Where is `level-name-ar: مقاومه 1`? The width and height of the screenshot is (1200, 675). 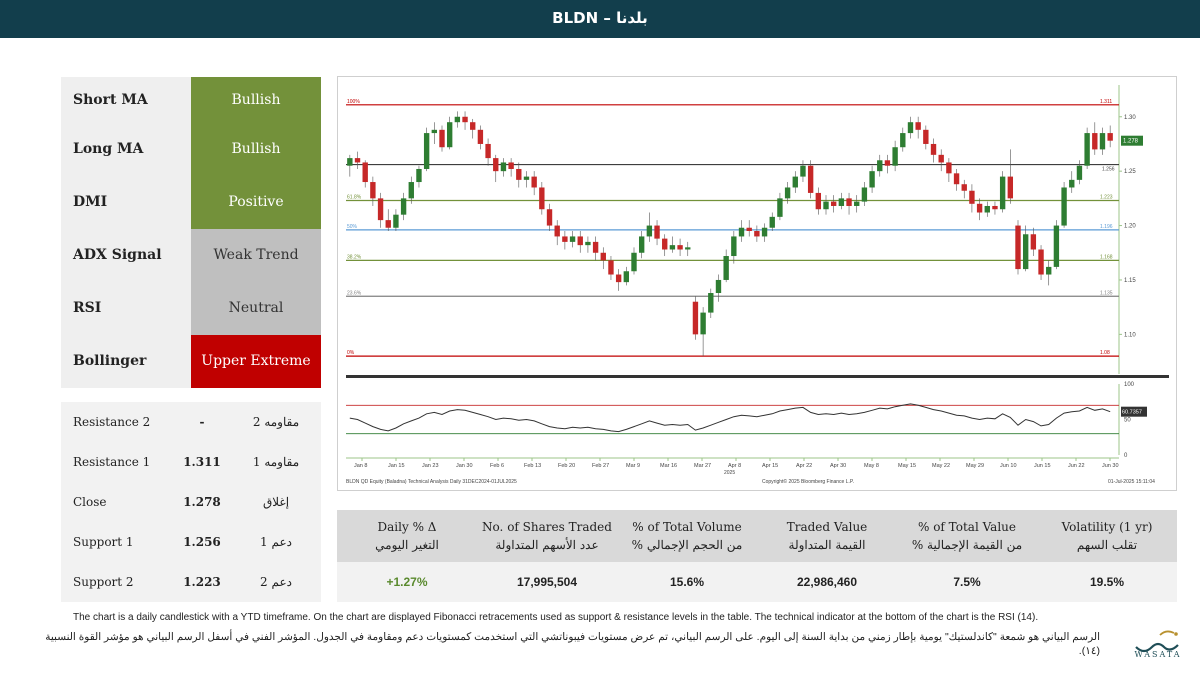
level-name-ar: مقاومه 1 is located at coordinates (276, 462).